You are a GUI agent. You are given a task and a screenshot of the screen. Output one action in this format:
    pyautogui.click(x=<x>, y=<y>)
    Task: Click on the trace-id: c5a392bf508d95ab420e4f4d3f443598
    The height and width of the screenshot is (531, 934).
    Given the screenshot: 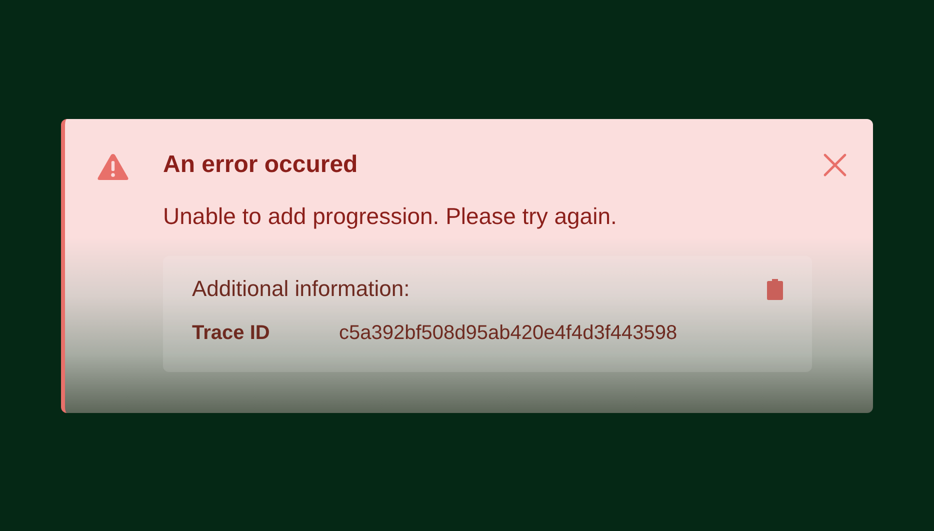 What is the action you would take?
    pyautogui.click(x=508, y=333)
    